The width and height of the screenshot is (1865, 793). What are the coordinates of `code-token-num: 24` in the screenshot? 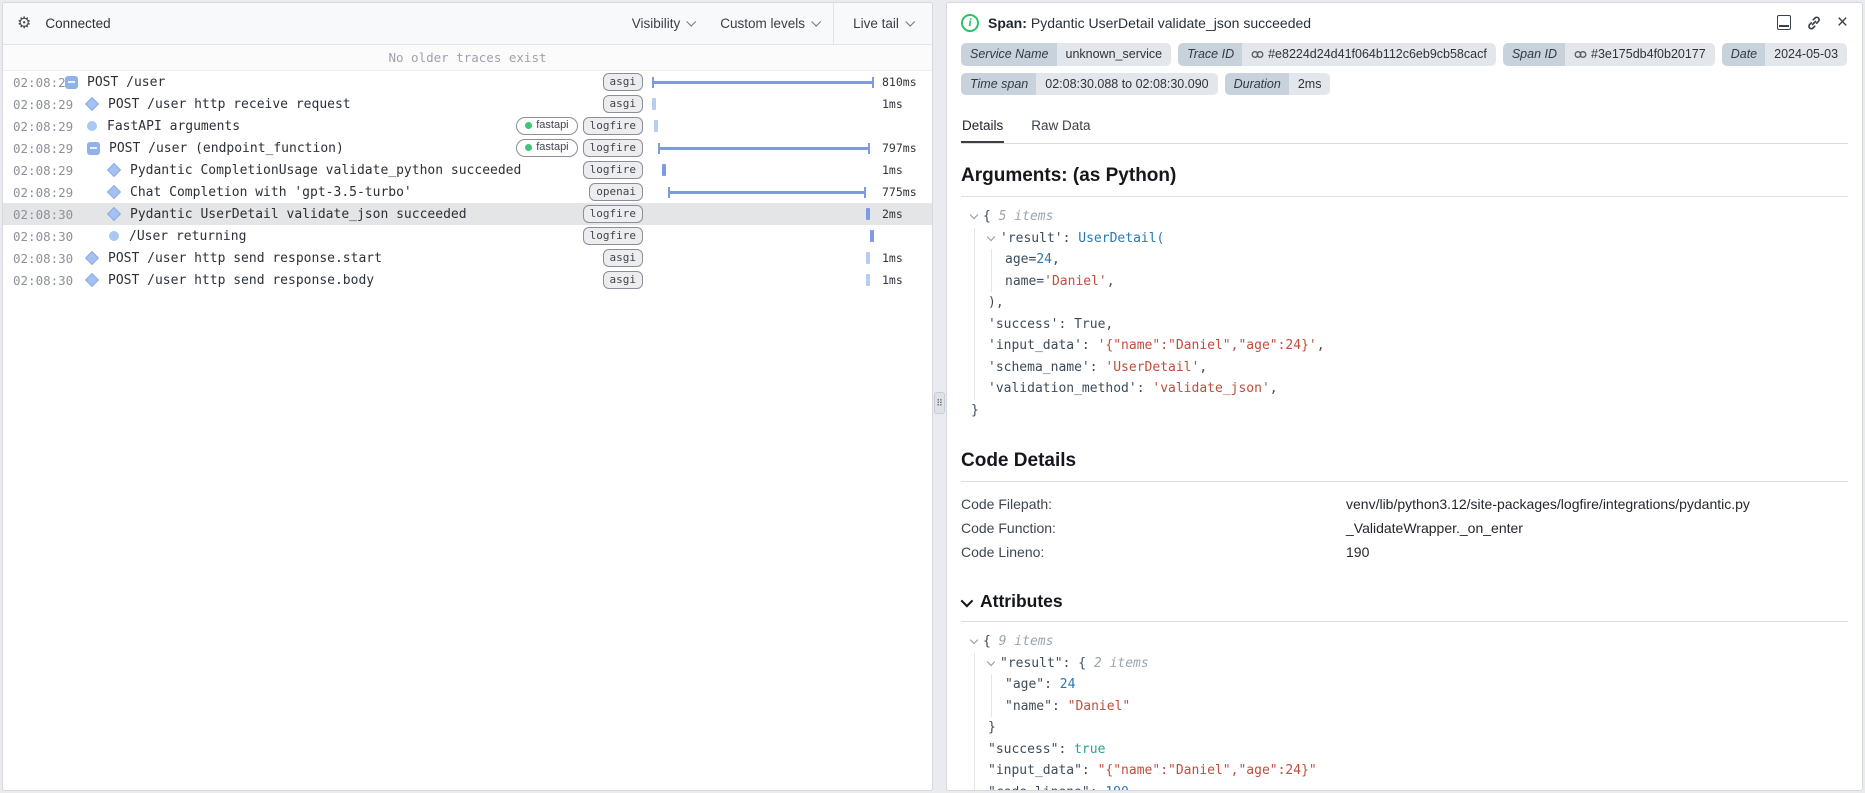 It's located at (1044, 259).